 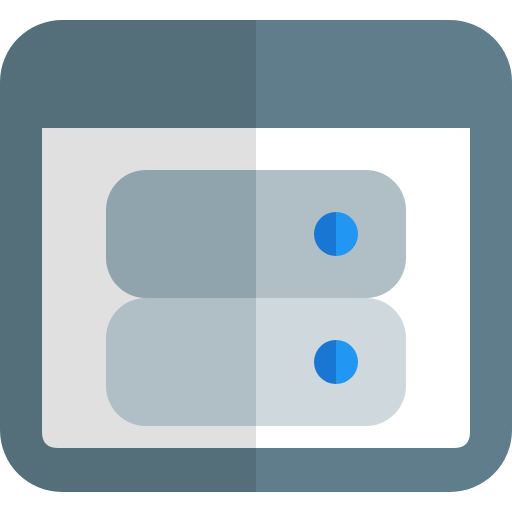 What do you see at coordinates (336, 234) in the screenshot?
I see `status-led-top` at bounding box center [336, 234].